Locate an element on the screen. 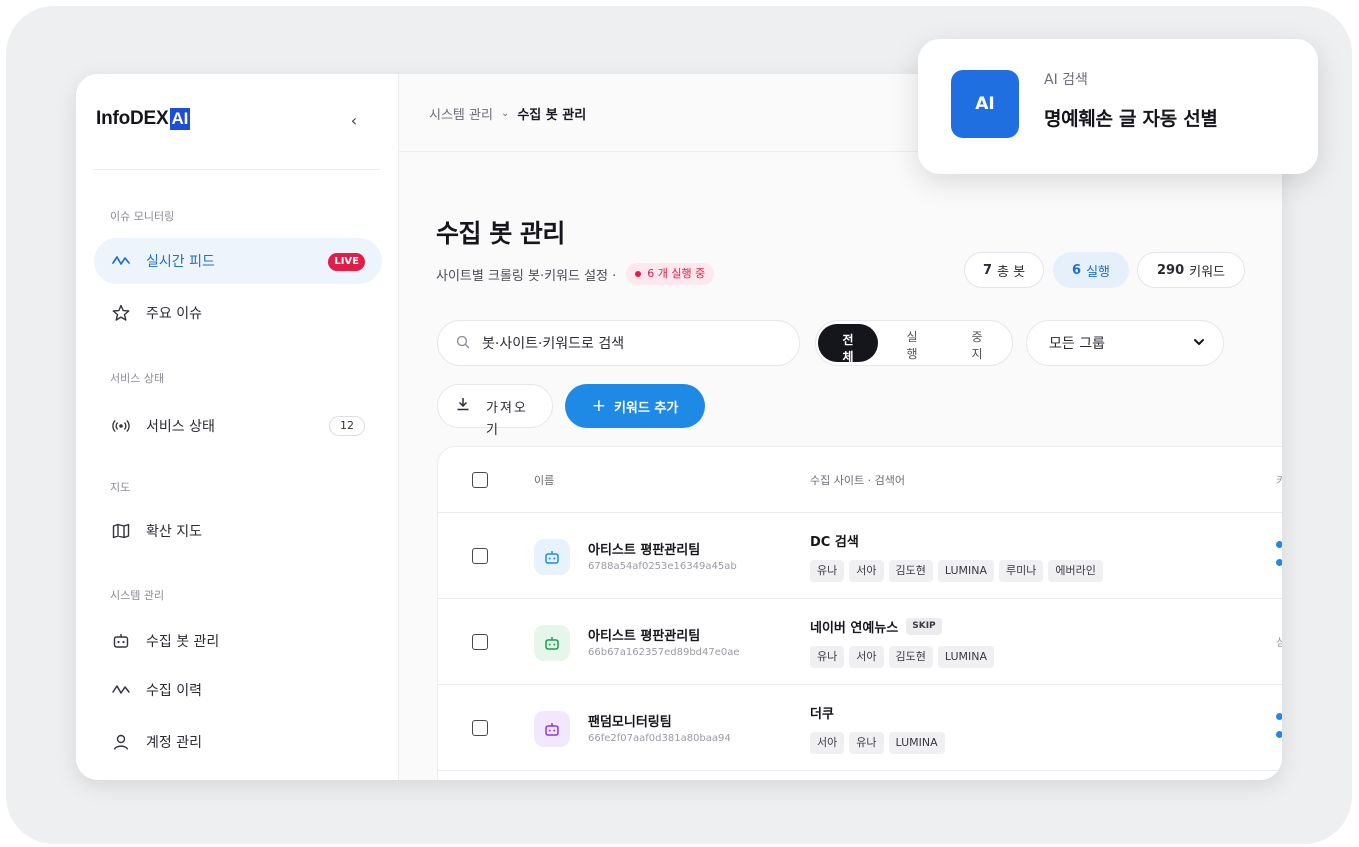 The width and height of the screenshot is (1359, 847). column-header-sites: 수집 사이트 · 검색어 is located at coordinates (857, 480).